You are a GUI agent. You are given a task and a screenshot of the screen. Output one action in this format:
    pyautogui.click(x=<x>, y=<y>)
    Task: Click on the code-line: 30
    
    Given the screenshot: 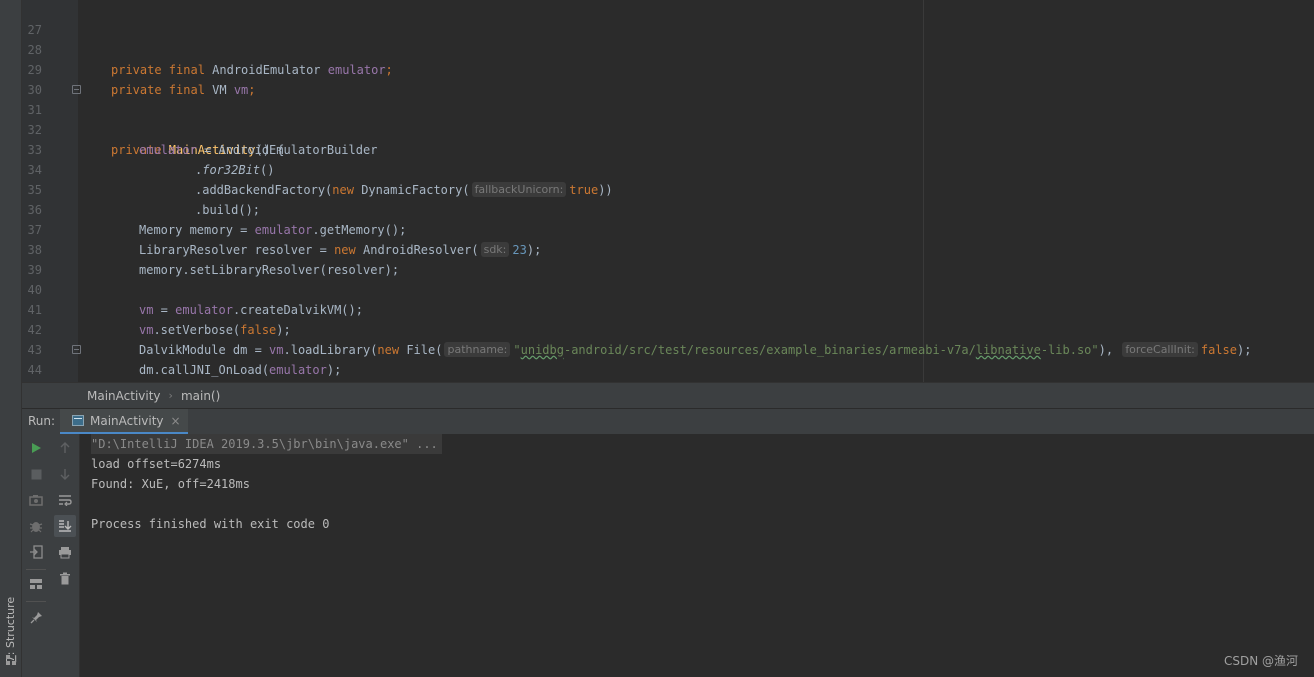 What is the action you would take?
    pyautogui.click(x=668, y=78)
    